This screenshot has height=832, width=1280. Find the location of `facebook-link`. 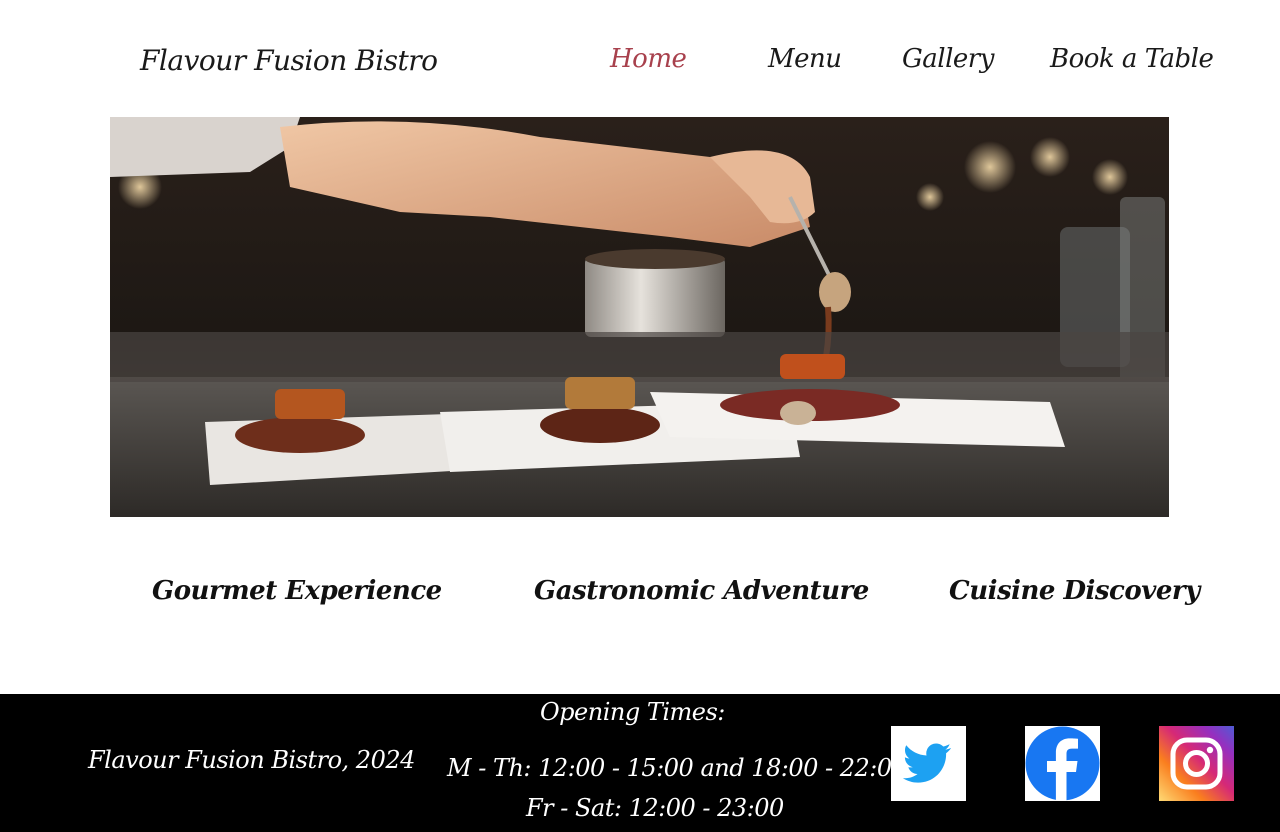

facebook-link is located at coordinates (1062, 763).